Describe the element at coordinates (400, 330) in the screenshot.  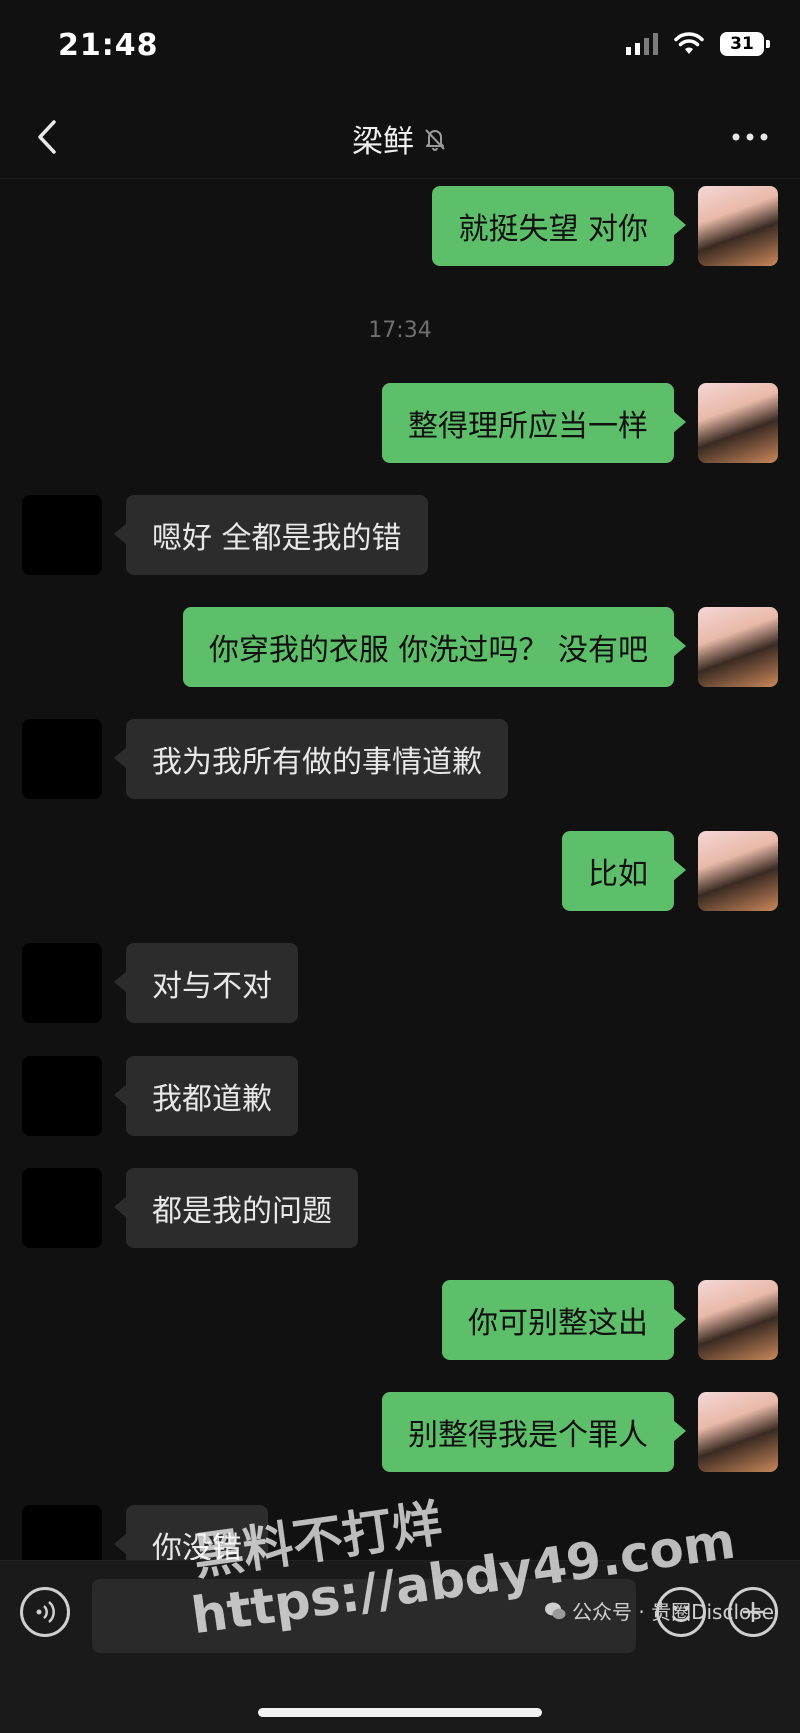
I see `message-timestamp: 17:34` at that location.